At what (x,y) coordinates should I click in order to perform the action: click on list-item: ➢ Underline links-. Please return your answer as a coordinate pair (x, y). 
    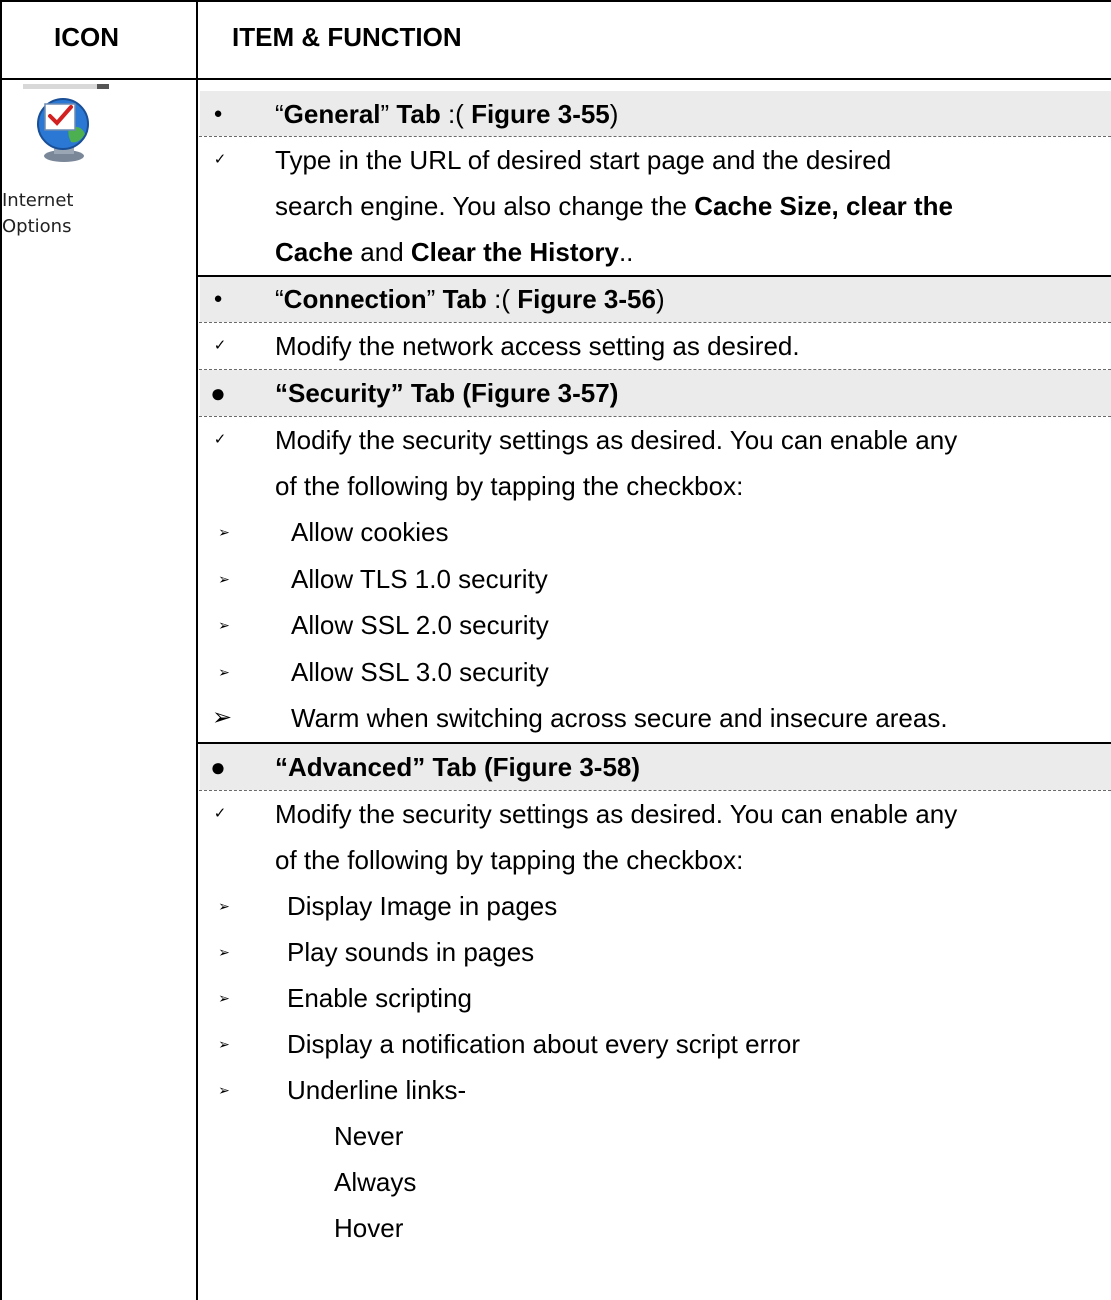
    Looking at the image, I should click on (655, 1090).